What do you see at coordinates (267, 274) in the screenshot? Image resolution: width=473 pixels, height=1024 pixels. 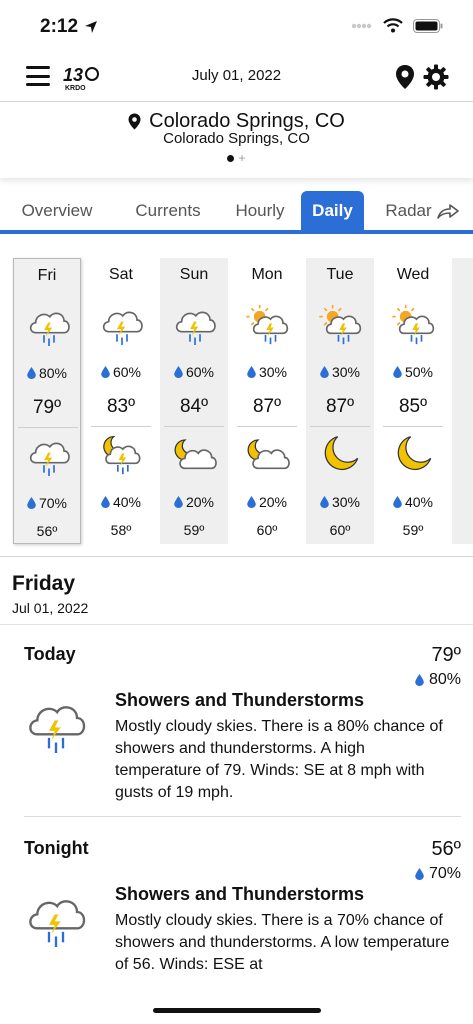 I see `day-name: Mon` at bounding box center [267, 274].